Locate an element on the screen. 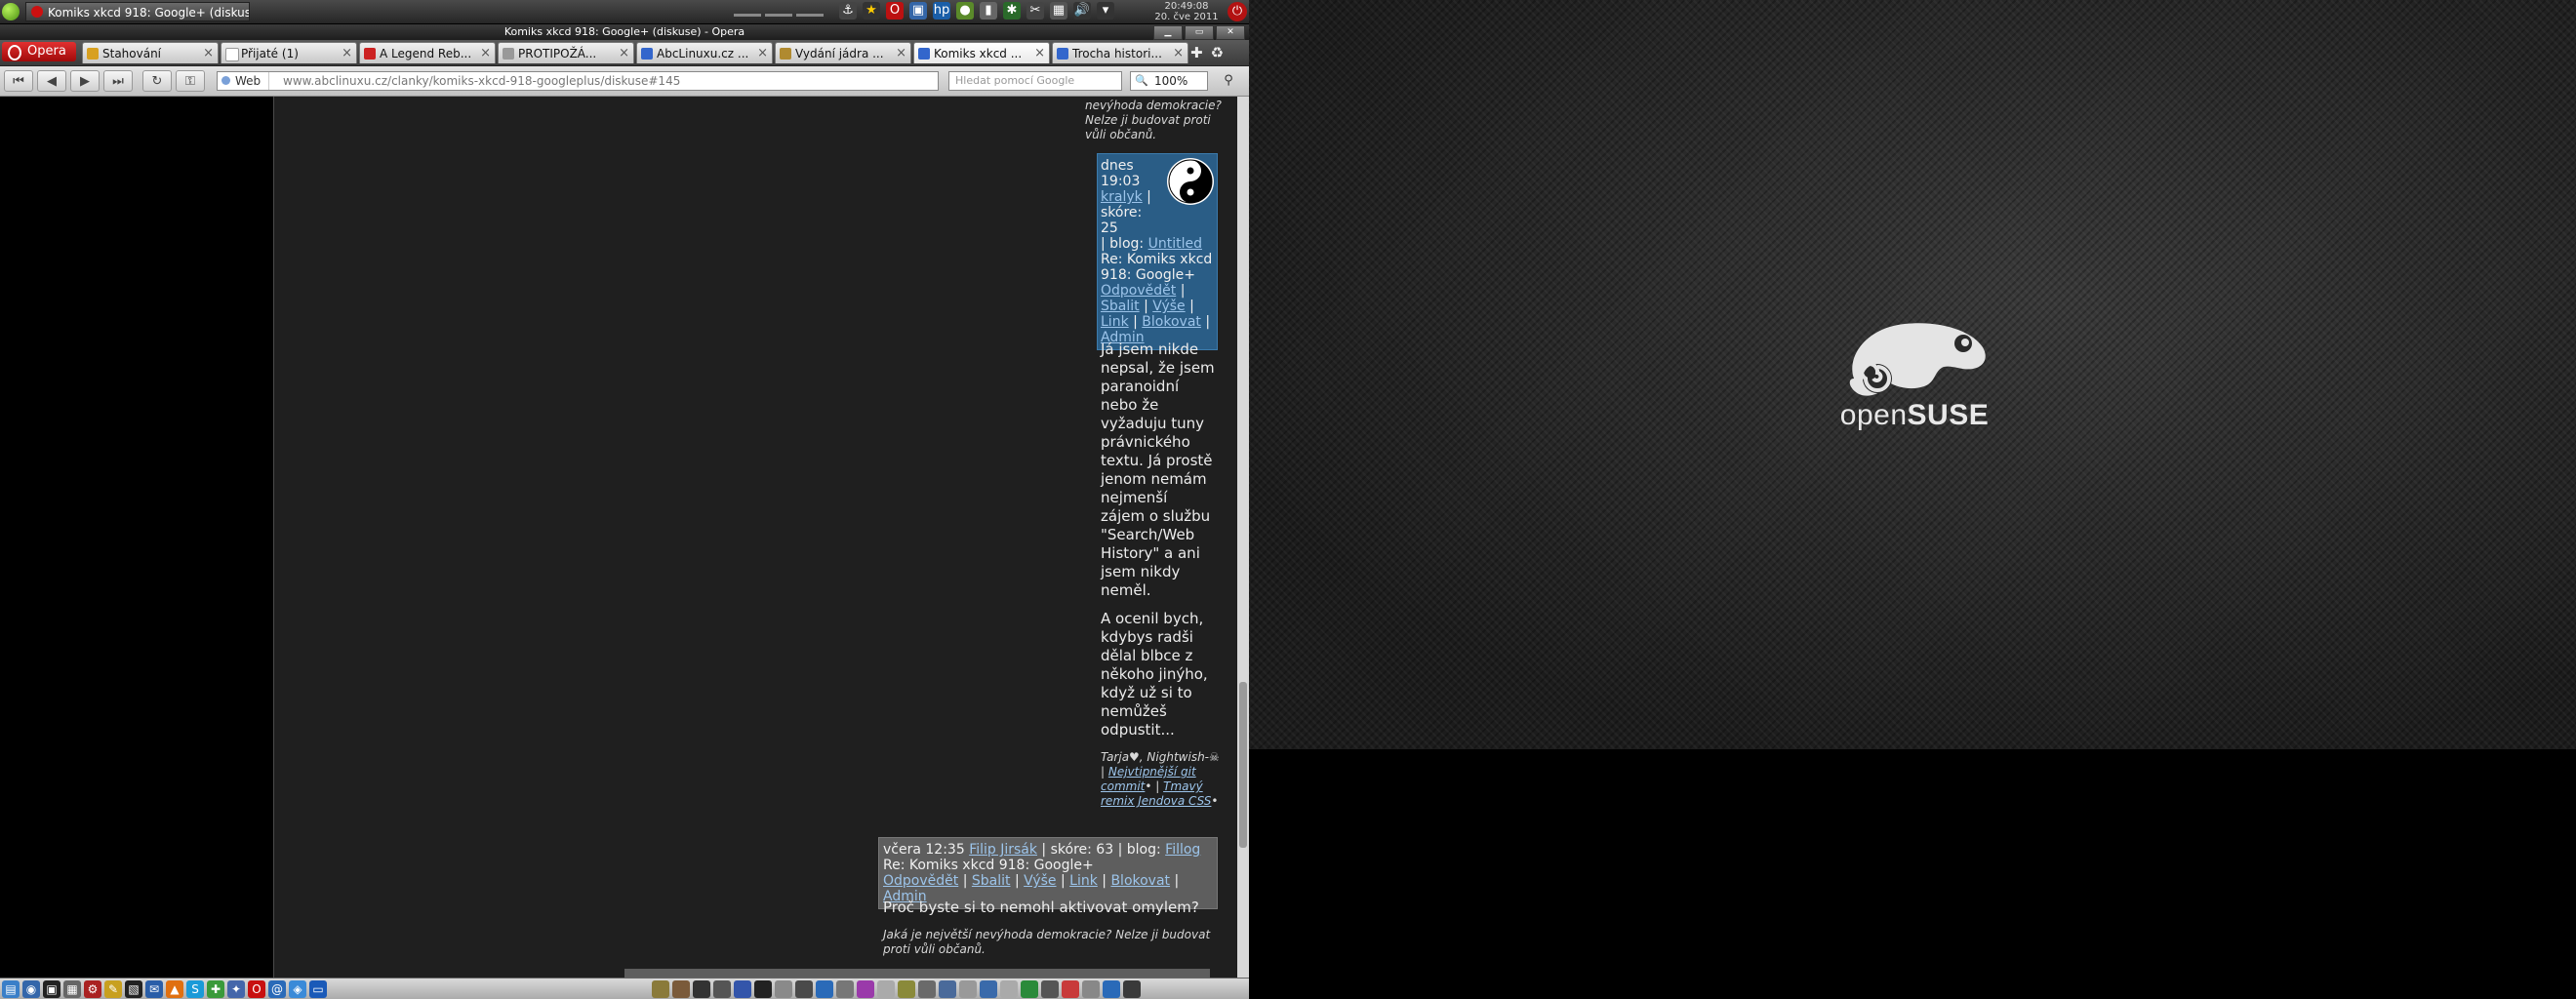 This screenshot has width=2576, height=999. mail-tray-icon is located at coordinates (988, 989).